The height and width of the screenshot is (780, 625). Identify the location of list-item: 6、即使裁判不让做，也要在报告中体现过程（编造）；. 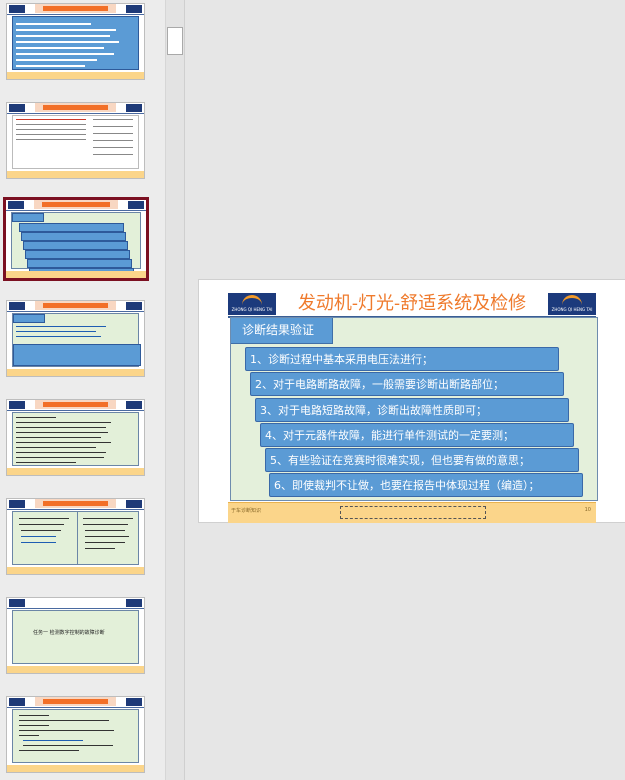
(426, 485).